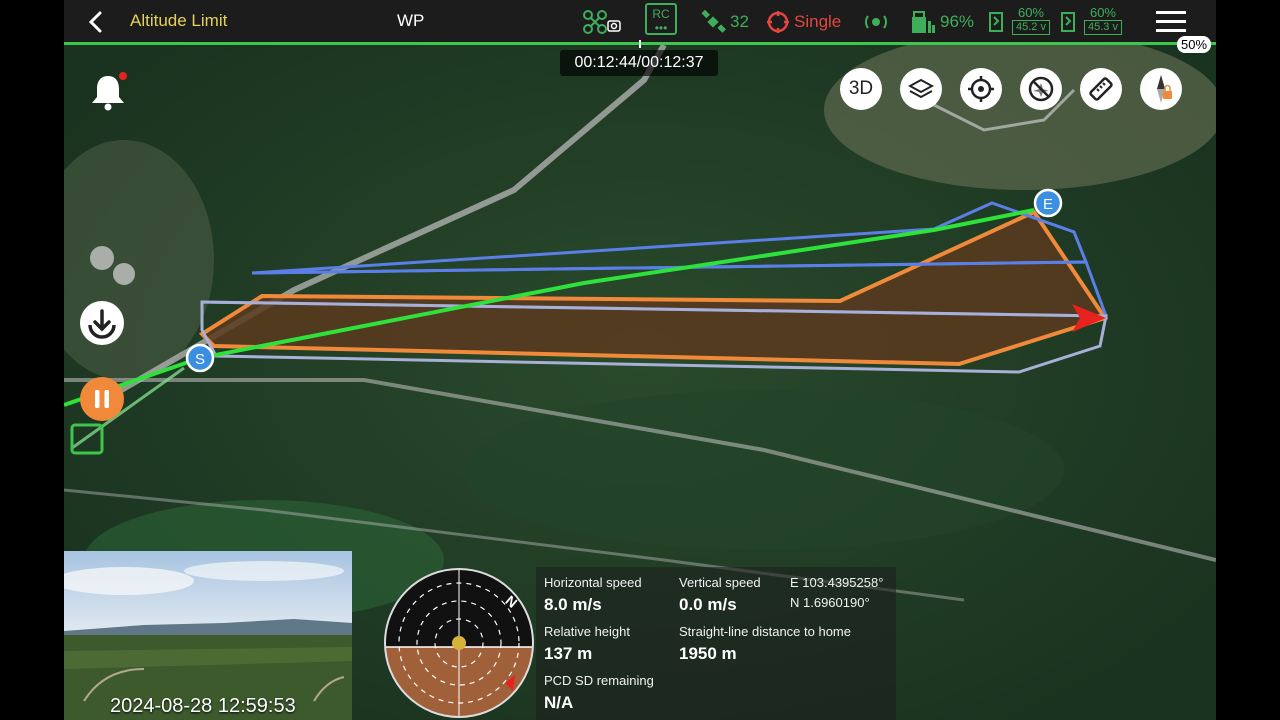 This screenshot has height=720, width=1280. Describe the element at coordinates (830, 602) in the screenshot. I see `latitude: N 1.6960190°` at that location.